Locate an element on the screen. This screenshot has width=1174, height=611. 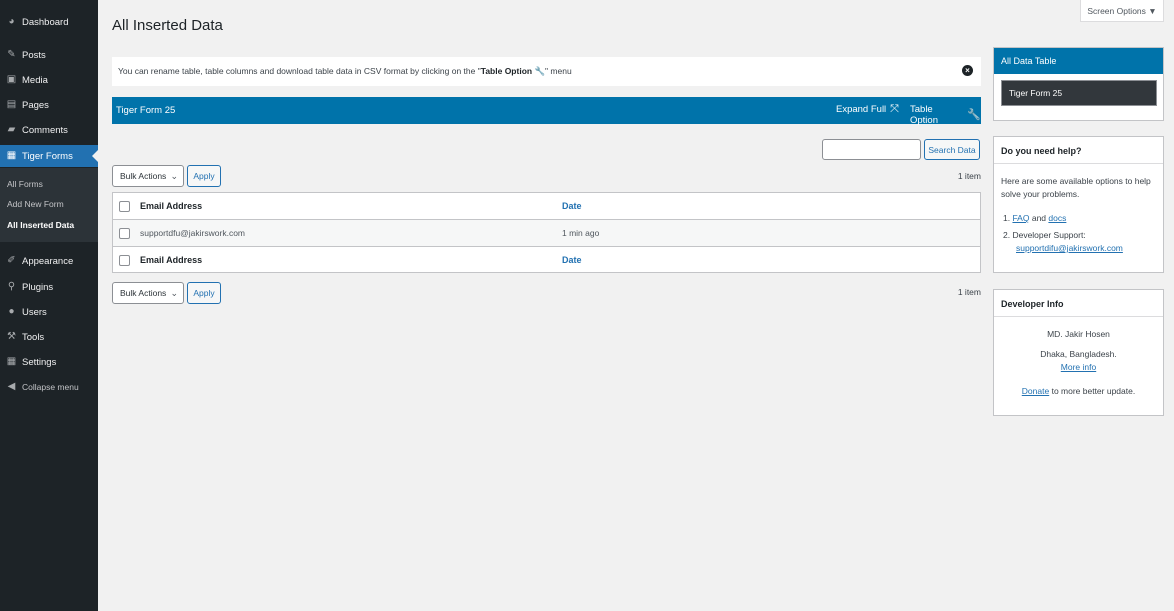
help-list-item: supportdifu@jakirswork.com is located at coordinates (1069, 248).